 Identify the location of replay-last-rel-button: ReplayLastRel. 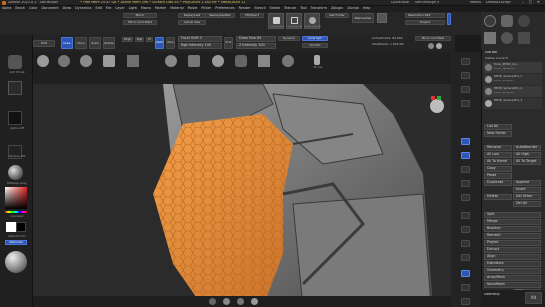
(220, 15).